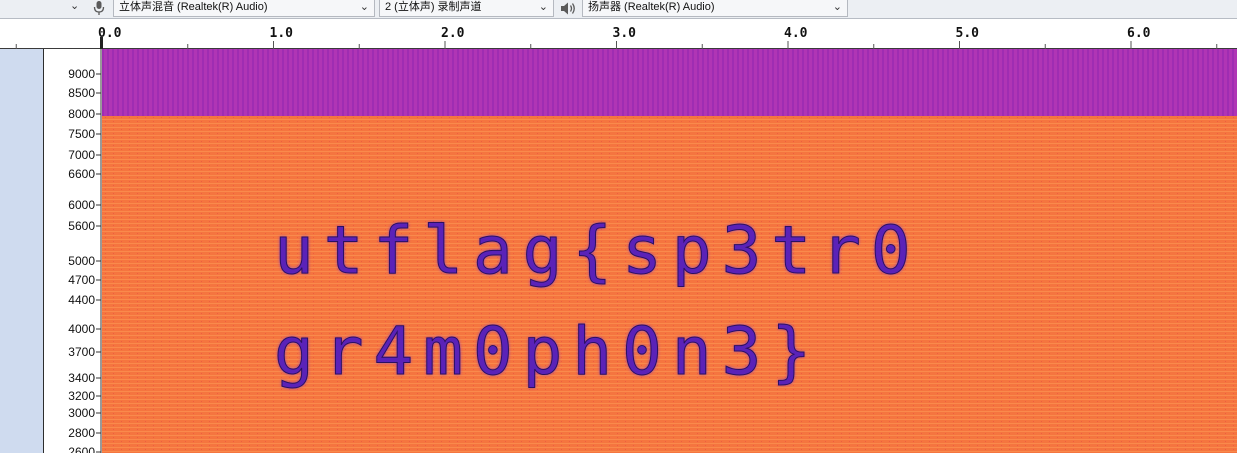  Describe the element at coordinates (433, 7) in the screenshot. I see `recording-channels-value: 2 (立体声) 录制声道` at that location.